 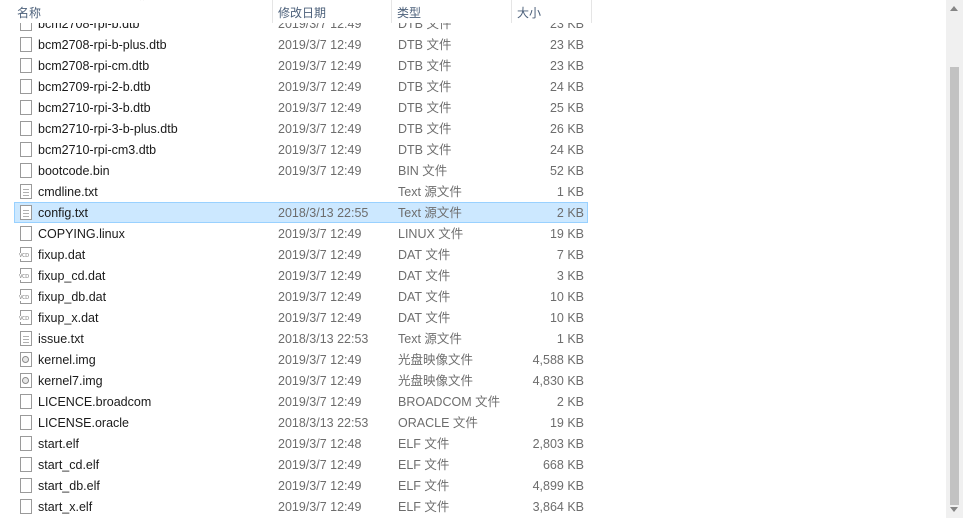 What do you see at coordinates (142, 4) in the screenshot?
I see `sort-ascending-icon: ⌃` at bounding box center [142, 4].